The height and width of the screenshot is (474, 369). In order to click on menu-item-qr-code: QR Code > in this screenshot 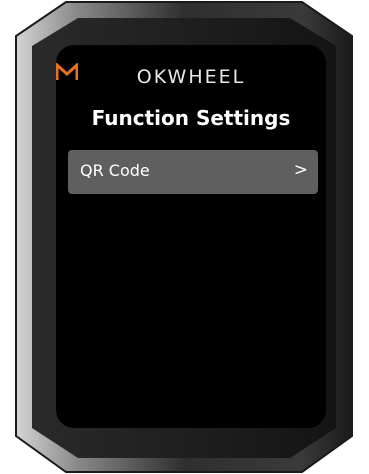, I will do `click(193, 172)`.